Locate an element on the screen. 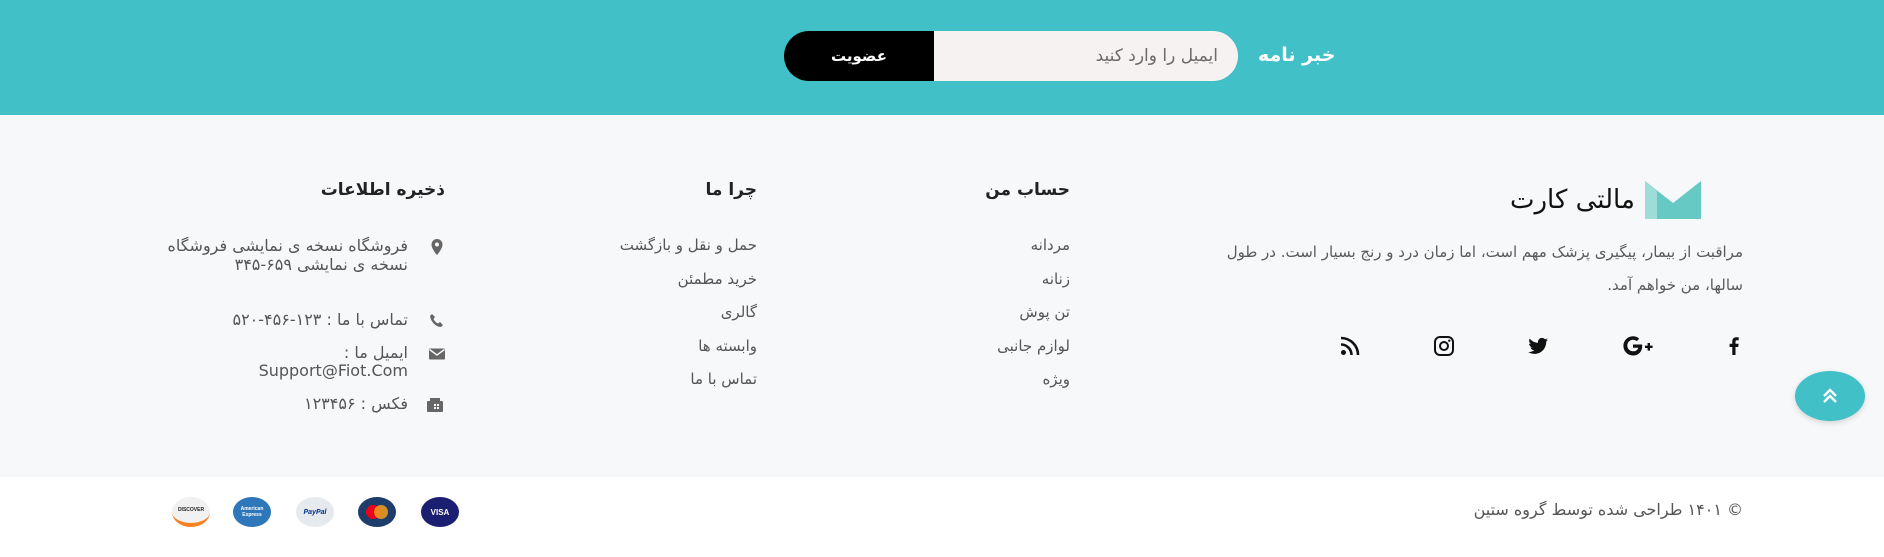 This screenshot has width=1884, height=557. paypal-label: PayPal is located at coordinates (315, 512).